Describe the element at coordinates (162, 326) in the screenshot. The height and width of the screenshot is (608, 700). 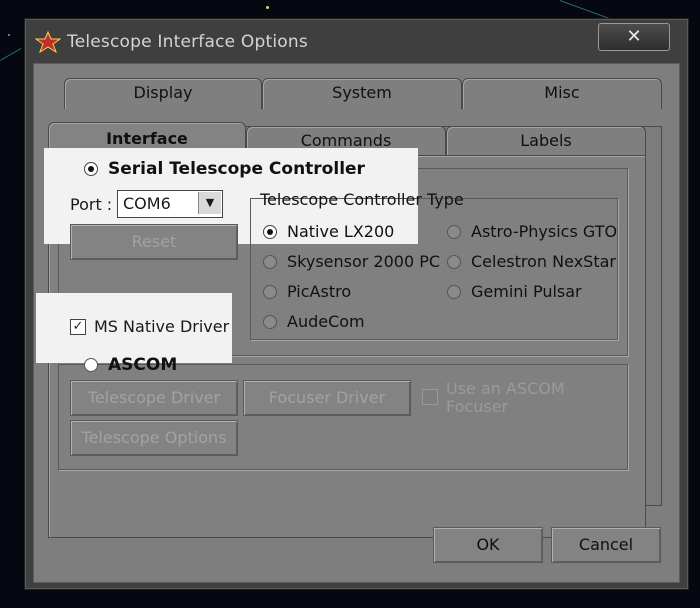
I see `ms-native-label: MS Native Driver` at that location.